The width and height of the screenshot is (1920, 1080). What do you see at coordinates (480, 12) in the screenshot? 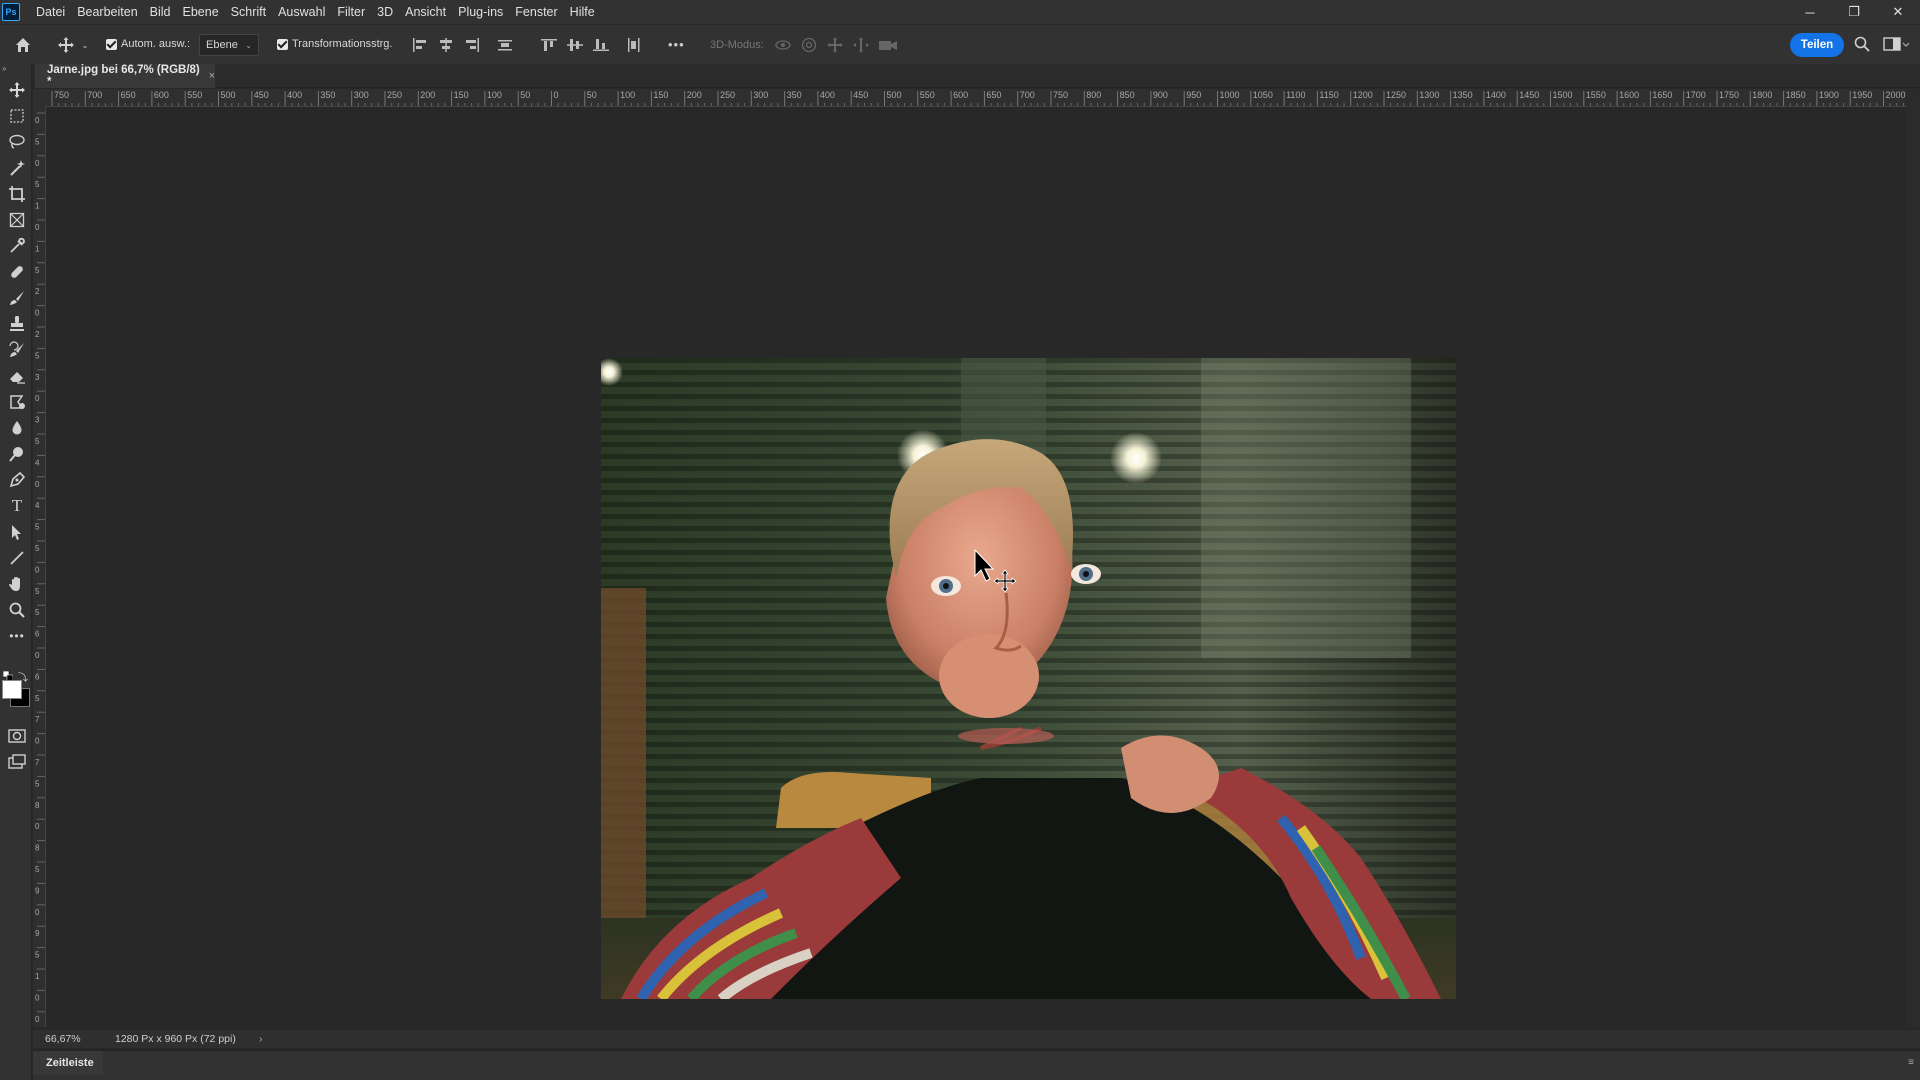
I see `menu-plugins: Plug-ins` at bounding box center [480, 12].